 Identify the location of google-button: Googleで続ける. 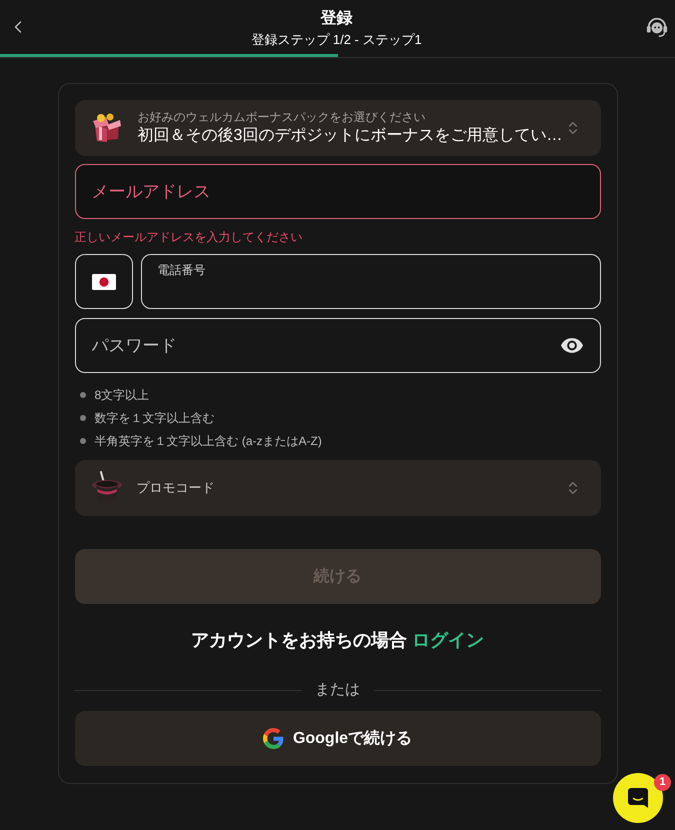
(337, 738).